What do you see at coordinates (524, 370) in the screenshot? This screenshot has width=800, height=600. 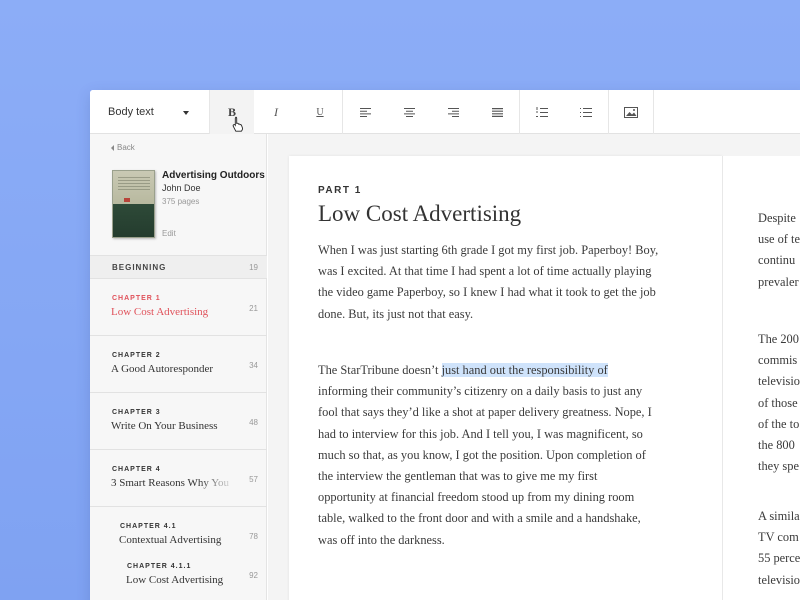 I see `text-selection-highlight: just hand out the responsibility of` at bounding box center [524, 370].